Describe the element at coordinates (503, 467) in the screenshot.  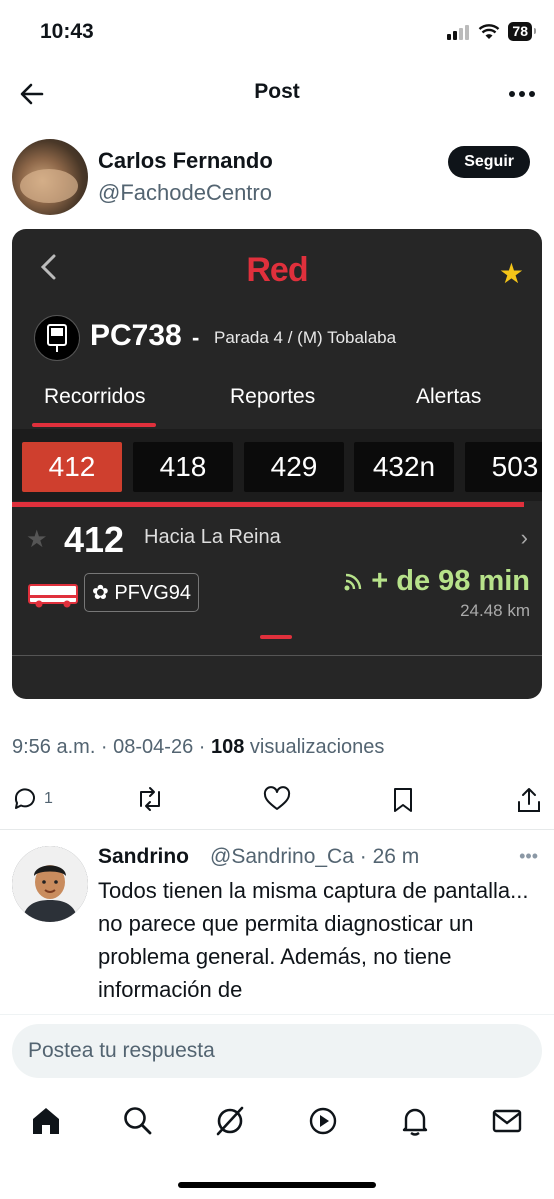
I see `route-chip: 503` at that location.